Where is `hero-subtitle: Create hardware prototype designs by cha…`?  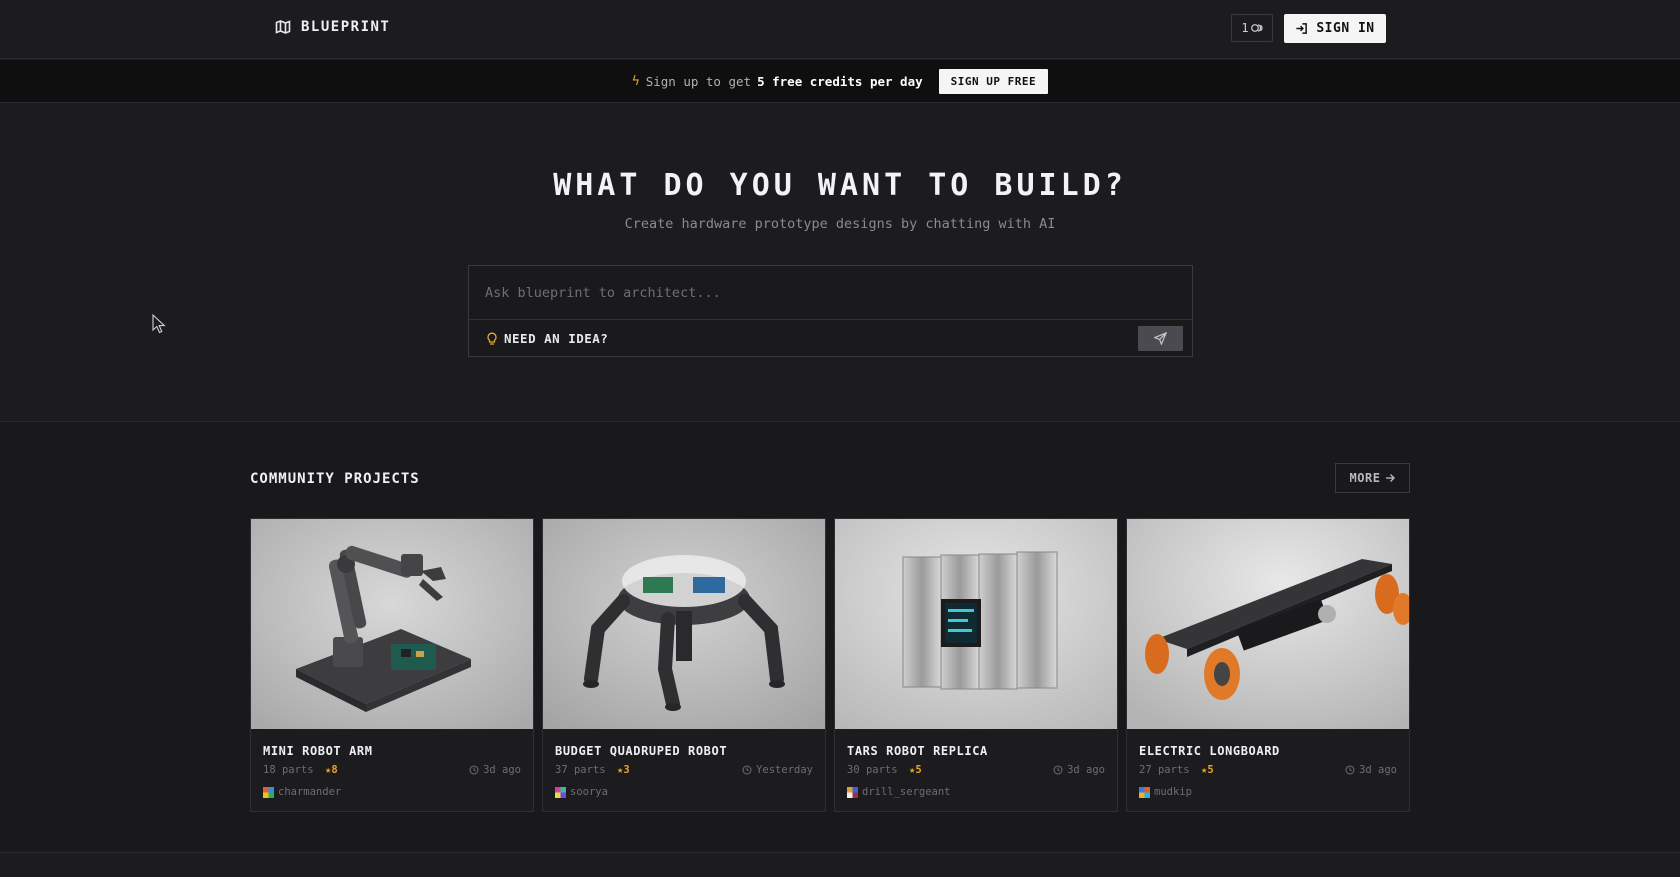
hero-subtitle: Create hardware prototype designs by cha… is located at coordinates (840, 224).